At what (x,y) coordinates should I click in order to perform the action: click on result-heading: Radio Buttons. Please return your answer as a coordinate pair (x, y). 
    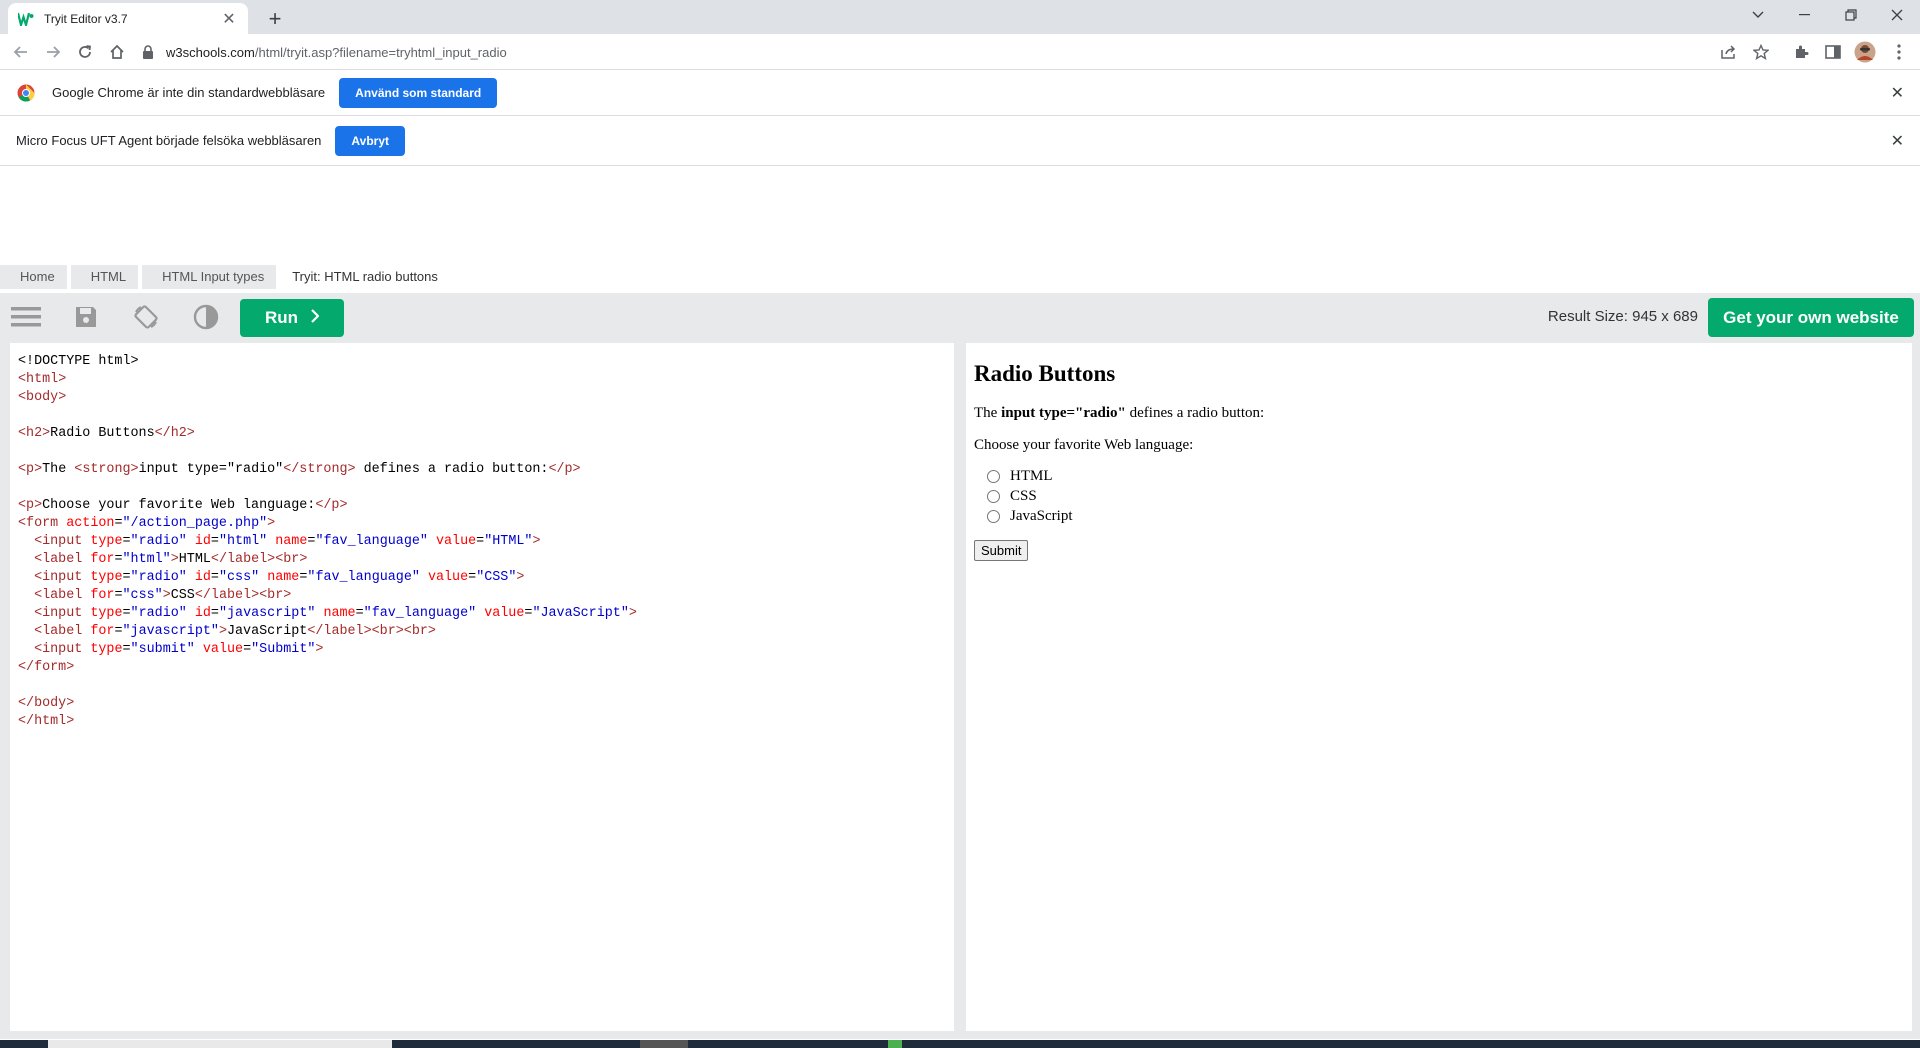
    Looking at the image, I should click on (1045, 373).